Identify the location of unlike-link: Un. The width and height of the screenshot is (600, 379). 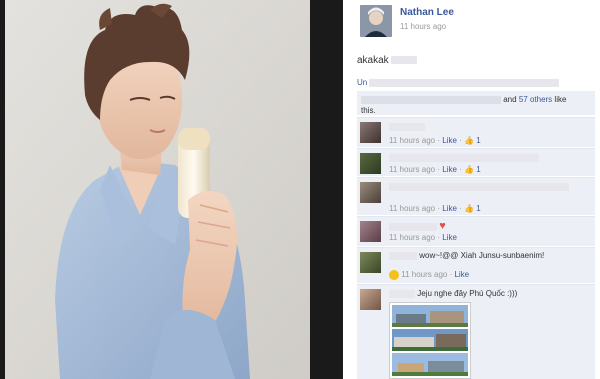
(362, 82).